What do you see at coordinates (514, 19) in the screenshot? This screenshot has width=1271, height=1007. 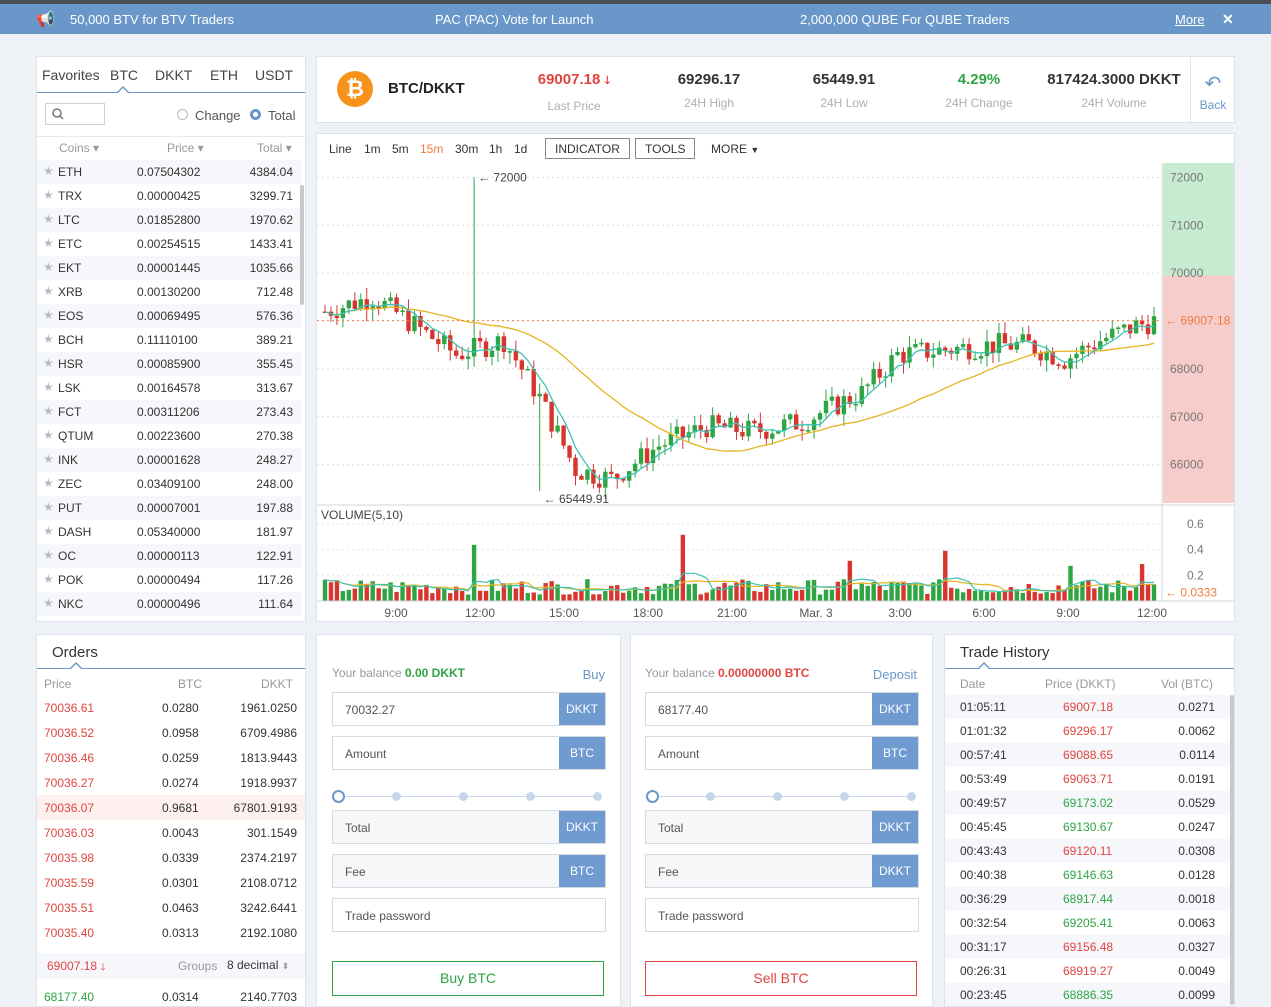 I see `announcement-2: PAC (PAC) Vote for Launch` at bounding box center [514, 19].